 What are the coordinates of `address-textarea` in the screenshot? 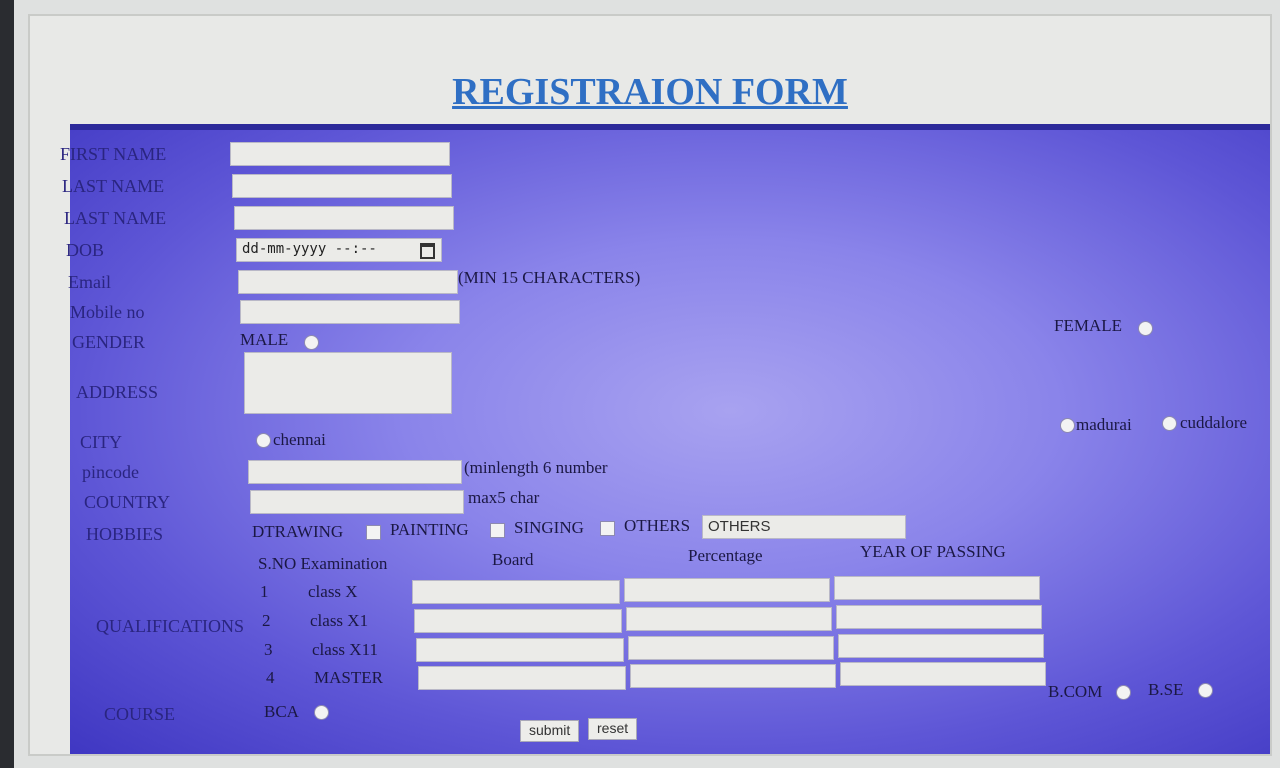 It's located at (348, 383).